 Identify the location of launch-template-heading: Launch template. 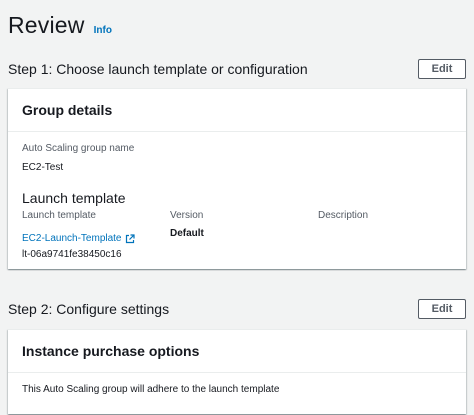
(74, 198).